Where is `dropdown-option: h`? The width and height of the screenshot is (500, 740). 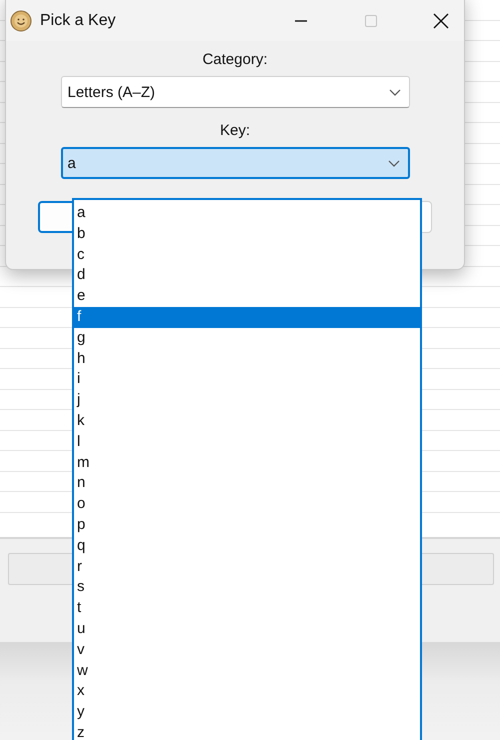
dropdown-option: h is located at coordinates (247, 359).